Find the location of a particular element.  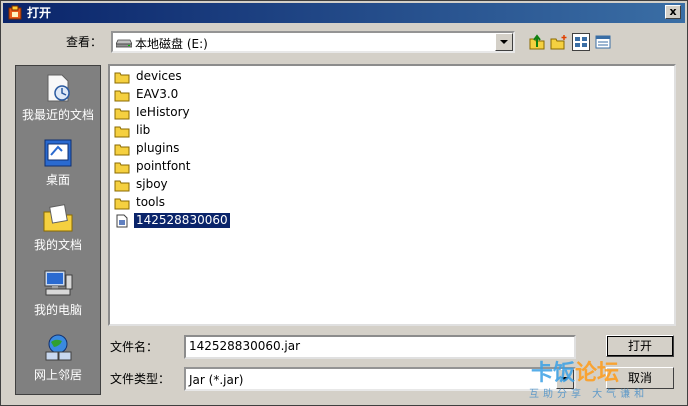

file-item: 142528830060 is located at coordinates (172, 220).